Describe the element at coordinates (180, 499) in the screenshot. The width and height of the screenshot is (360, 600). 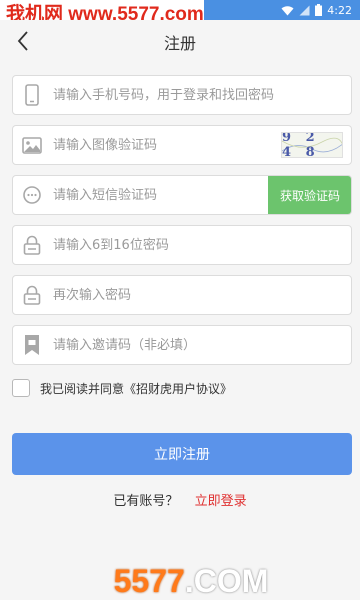
I see `login-prompt: 已有账号？ 立即登录` at that location.